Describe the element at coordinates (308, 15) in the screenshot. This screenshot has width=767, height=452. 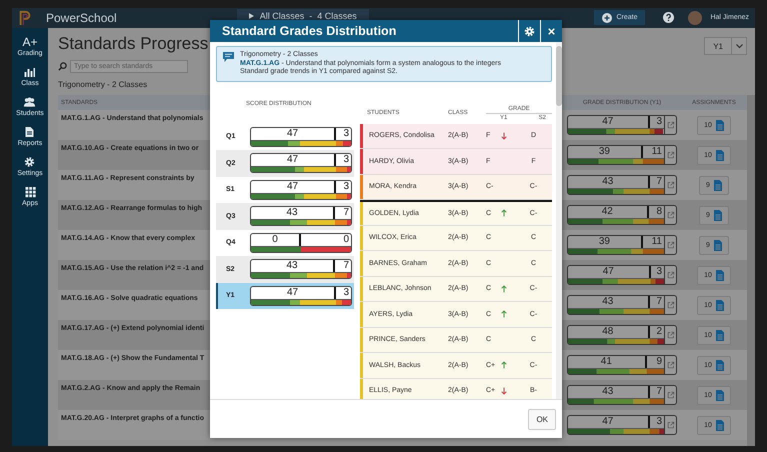
I see `class-switcher-label: All Classes - 4 Classes` at that location.